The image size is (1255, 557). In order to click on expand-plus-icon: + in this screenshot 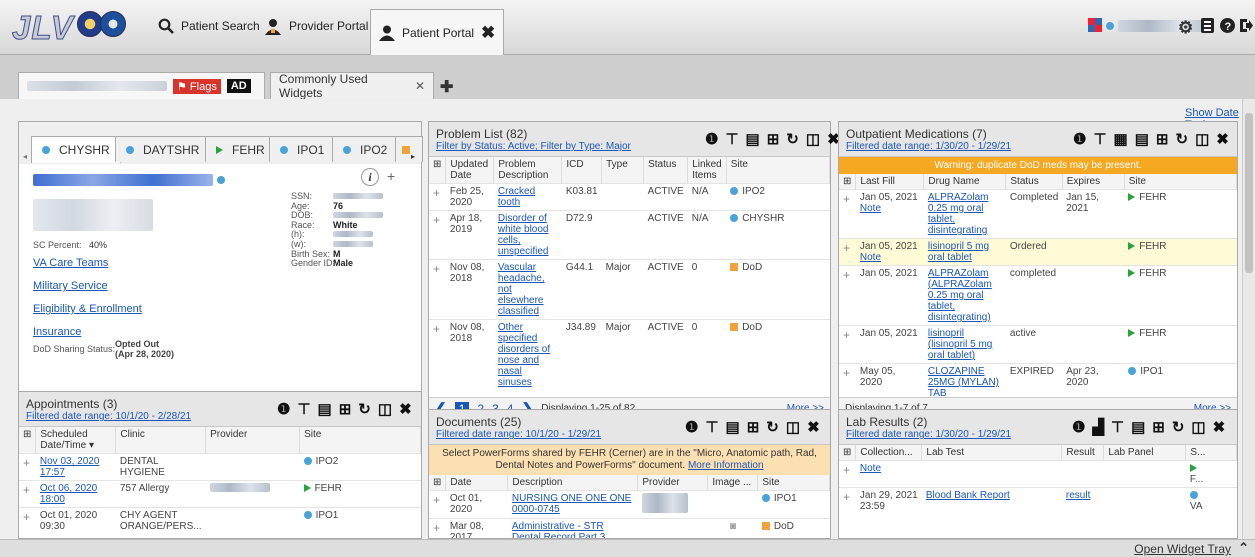, I will do `click(391, 176)`.